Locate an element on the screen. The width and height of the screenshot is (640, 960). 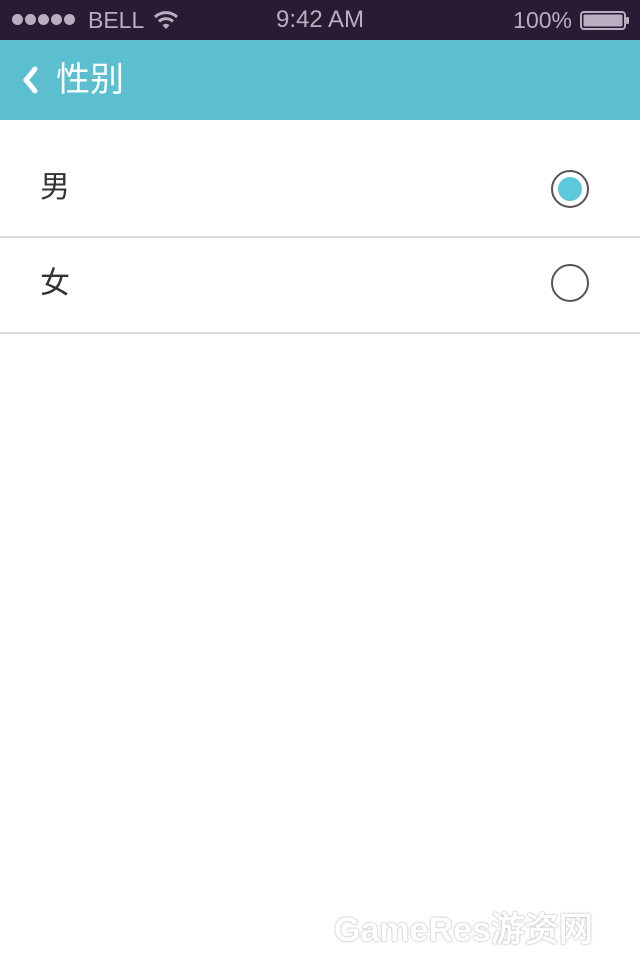
back-button is located at coordinates (30, 80).